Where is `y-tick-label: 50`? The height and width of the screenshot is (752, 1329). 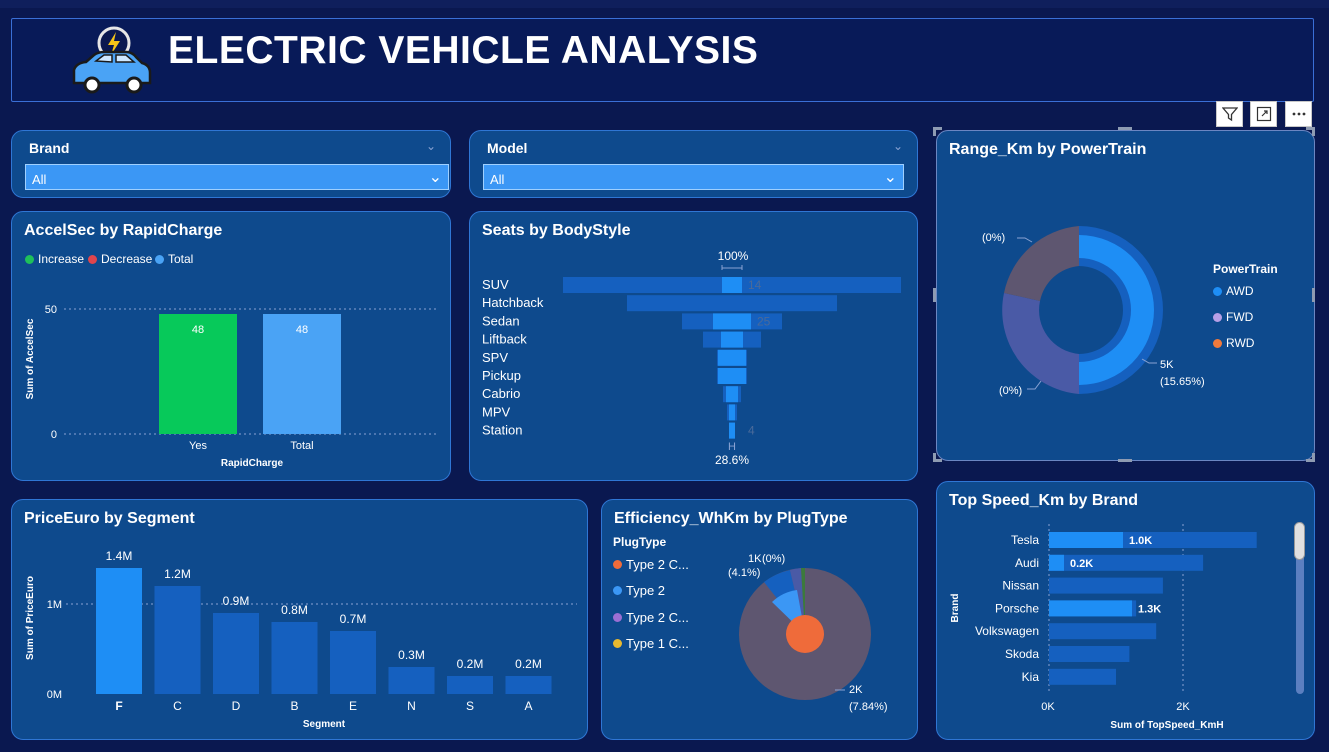 y-tick-label: 50 is located at coordinates (51, 310).